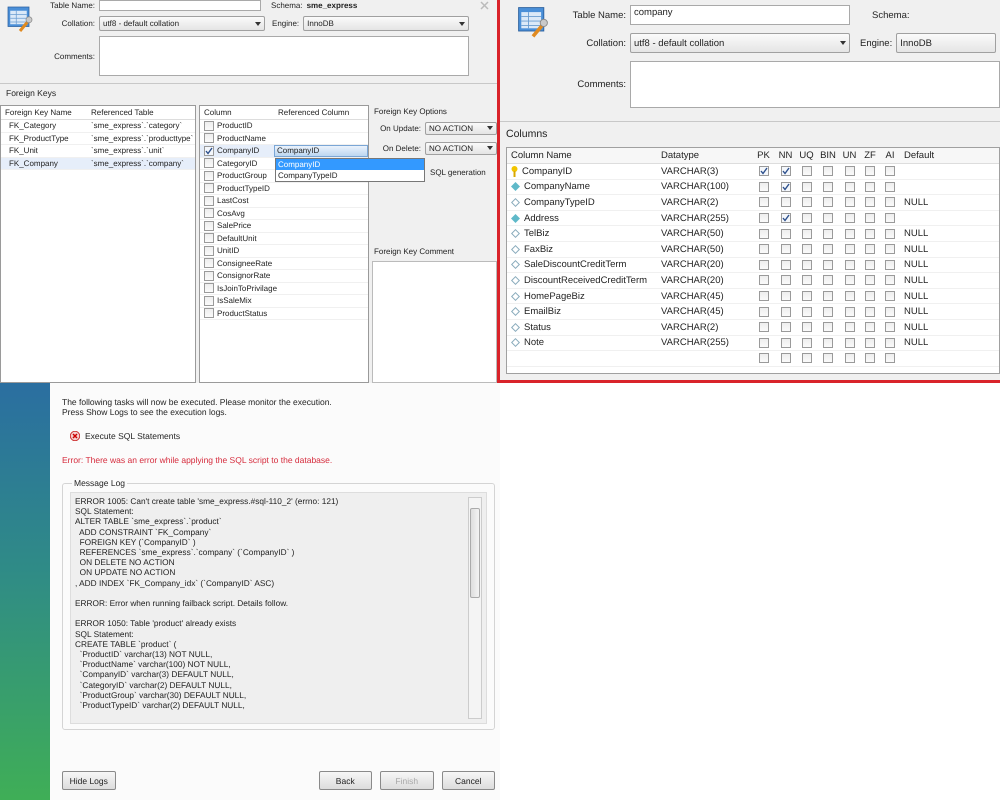  Describe the element at coordinates (345, 780) in the screenshot. I see `dialog-button: Back` at that location.